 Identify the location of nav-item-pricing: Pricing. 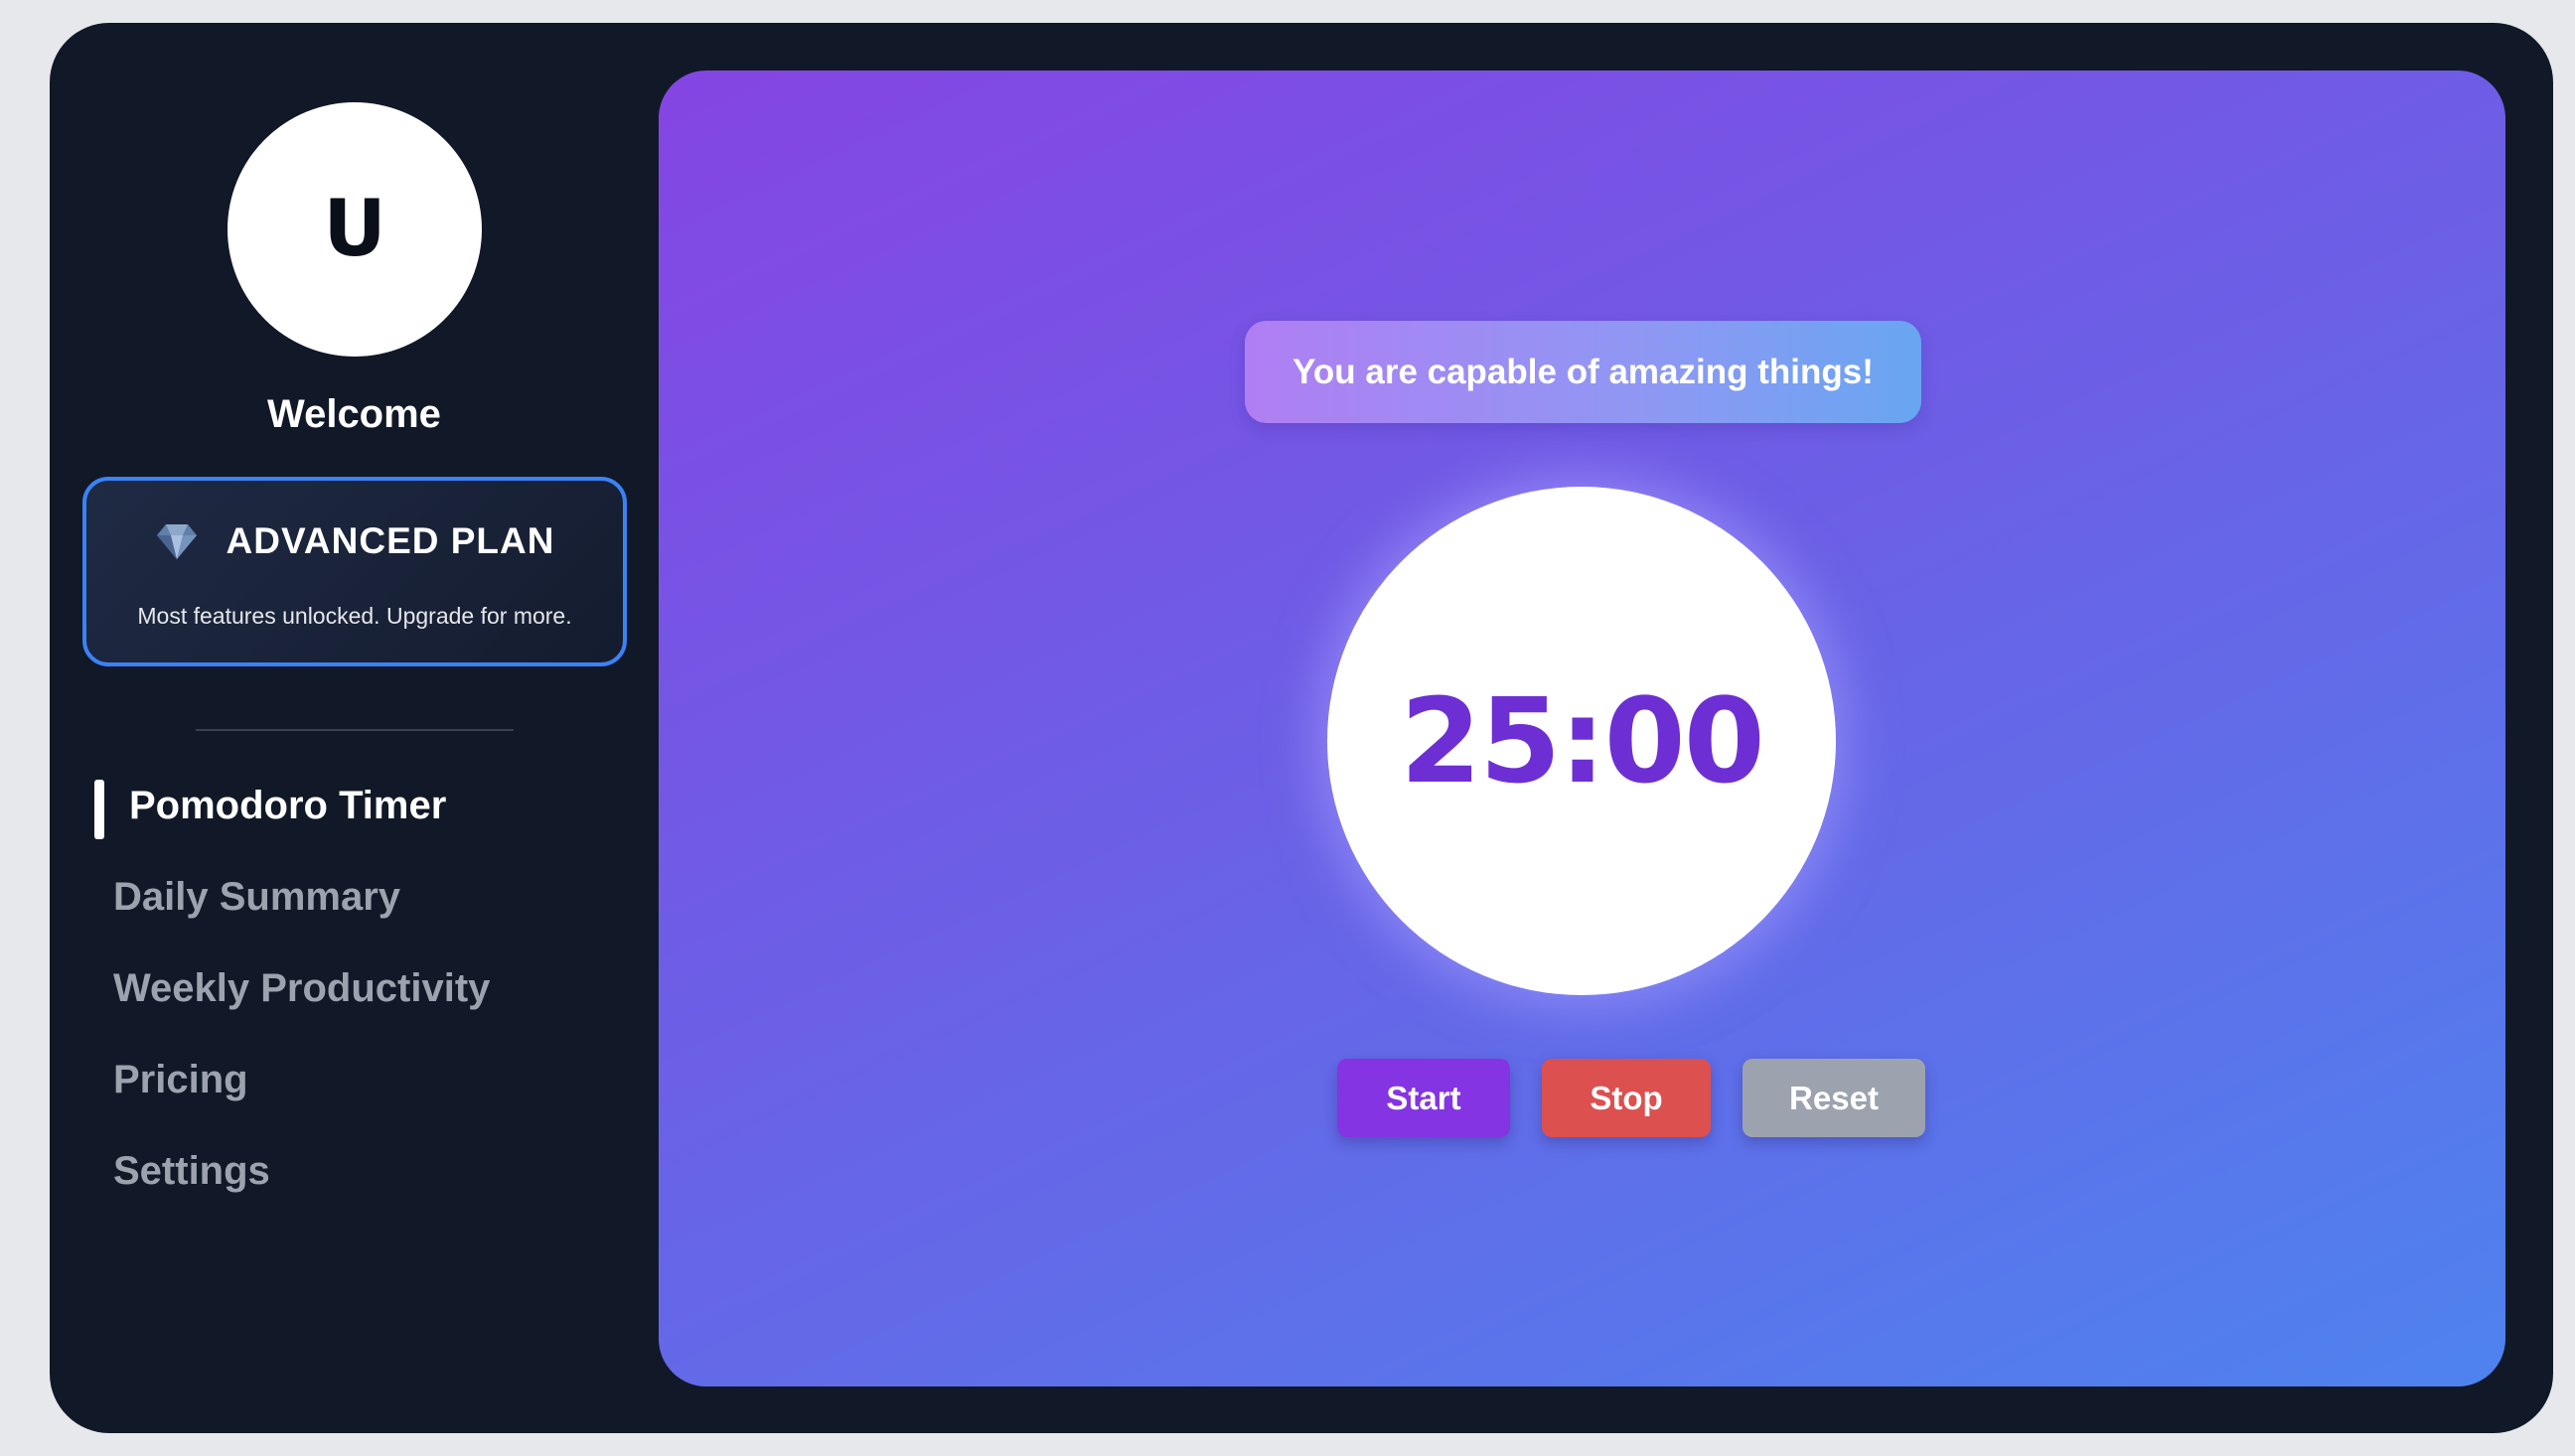
(180, 1080).